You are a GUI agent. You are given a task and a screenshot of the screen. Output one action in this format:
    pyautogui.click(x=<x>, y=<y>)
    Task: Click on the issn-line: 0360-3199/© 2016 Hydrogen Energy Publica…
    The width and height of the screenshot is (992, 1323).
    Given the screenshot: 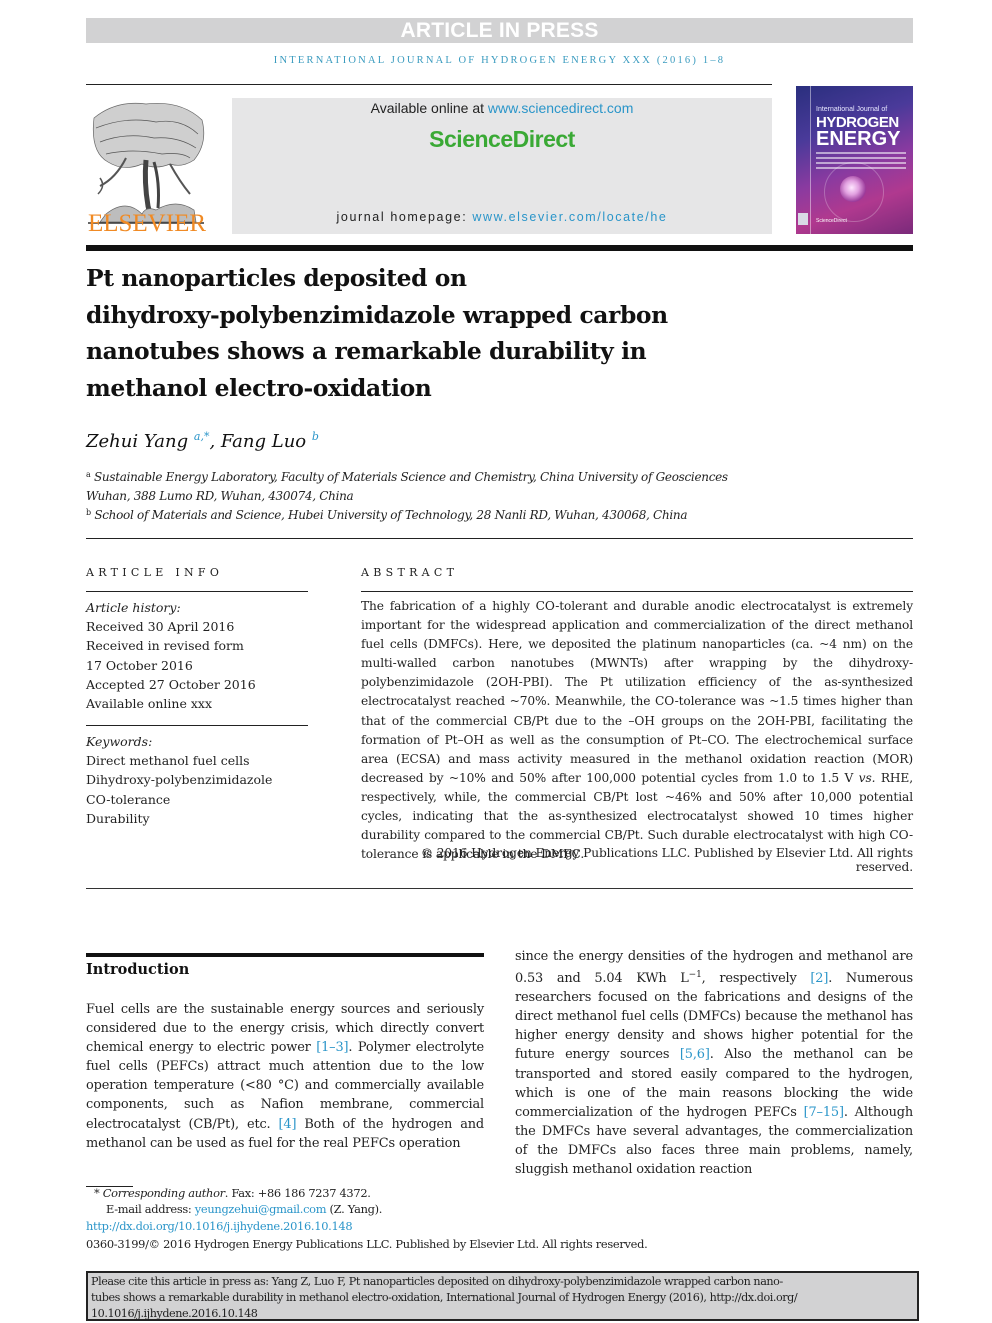 What is the action you would take?
    pyautogui.click(x=367, y=1244)
    